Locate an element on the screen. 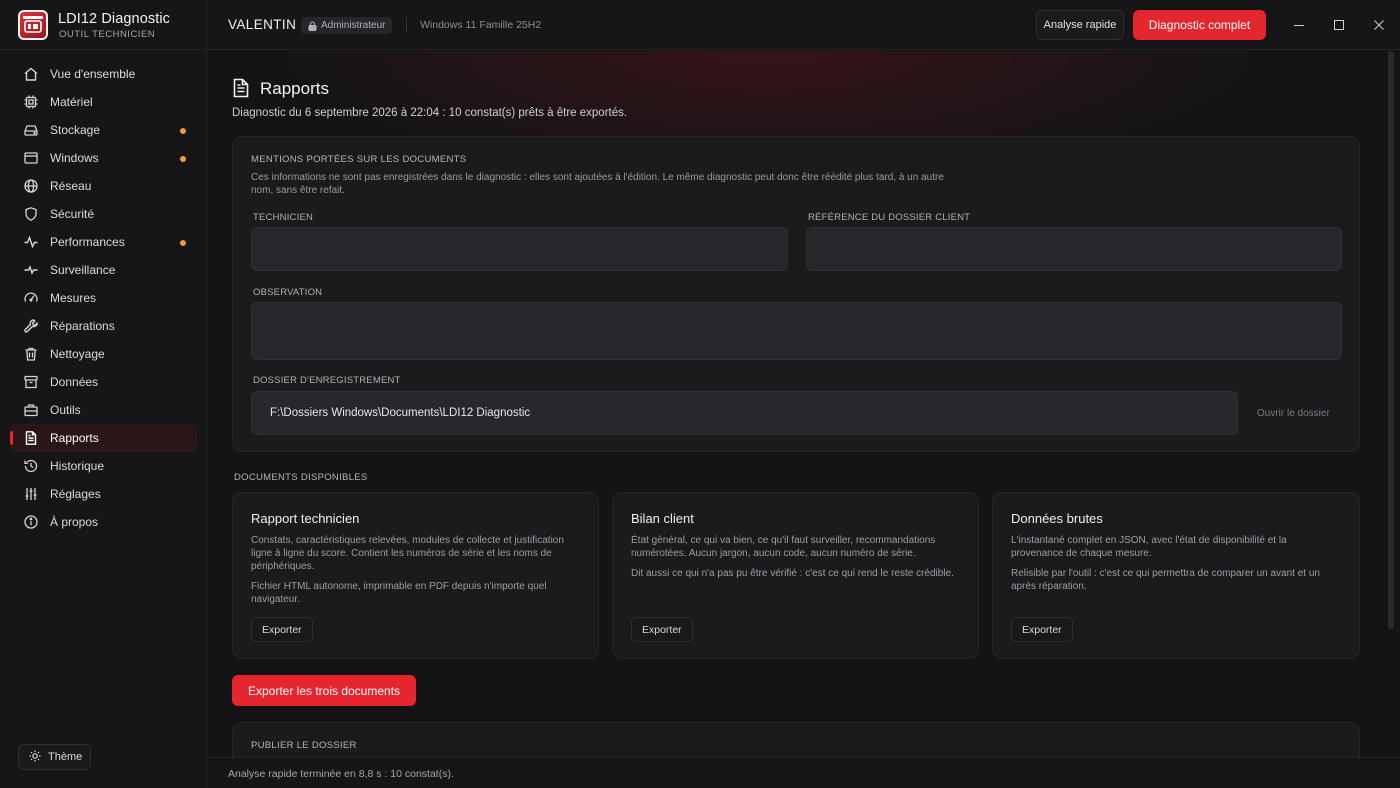 The width and height of the screenshot is (1400, 788). shield-icon is located at coordinates (31, 214).